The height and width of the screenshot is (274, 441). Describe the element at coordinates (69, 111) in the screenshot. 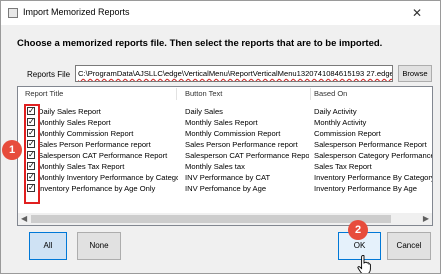

I see `report-title: Daily Sales Report` at that location.